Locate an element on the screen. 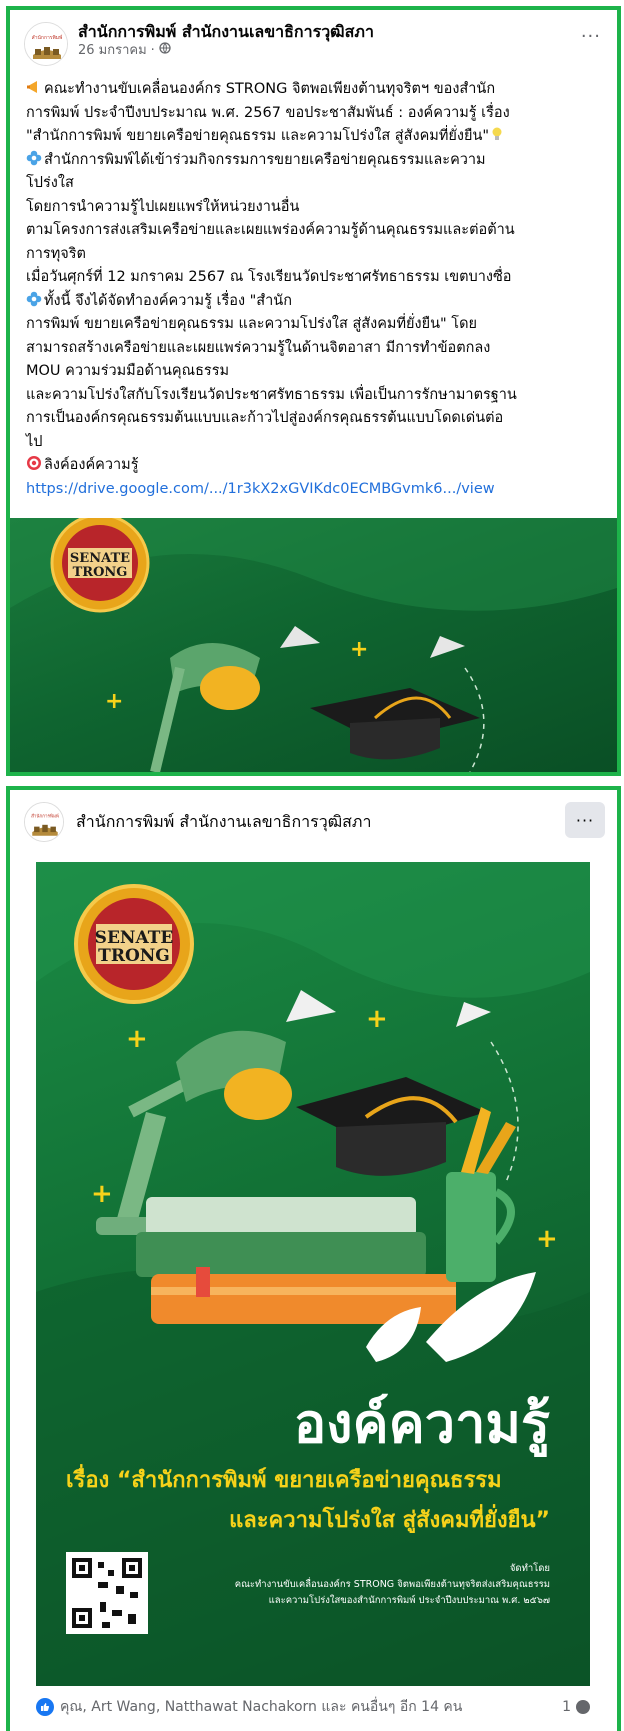 The image size is (624, 1731). lightbulb-icon is located at coordinates (497, 133).